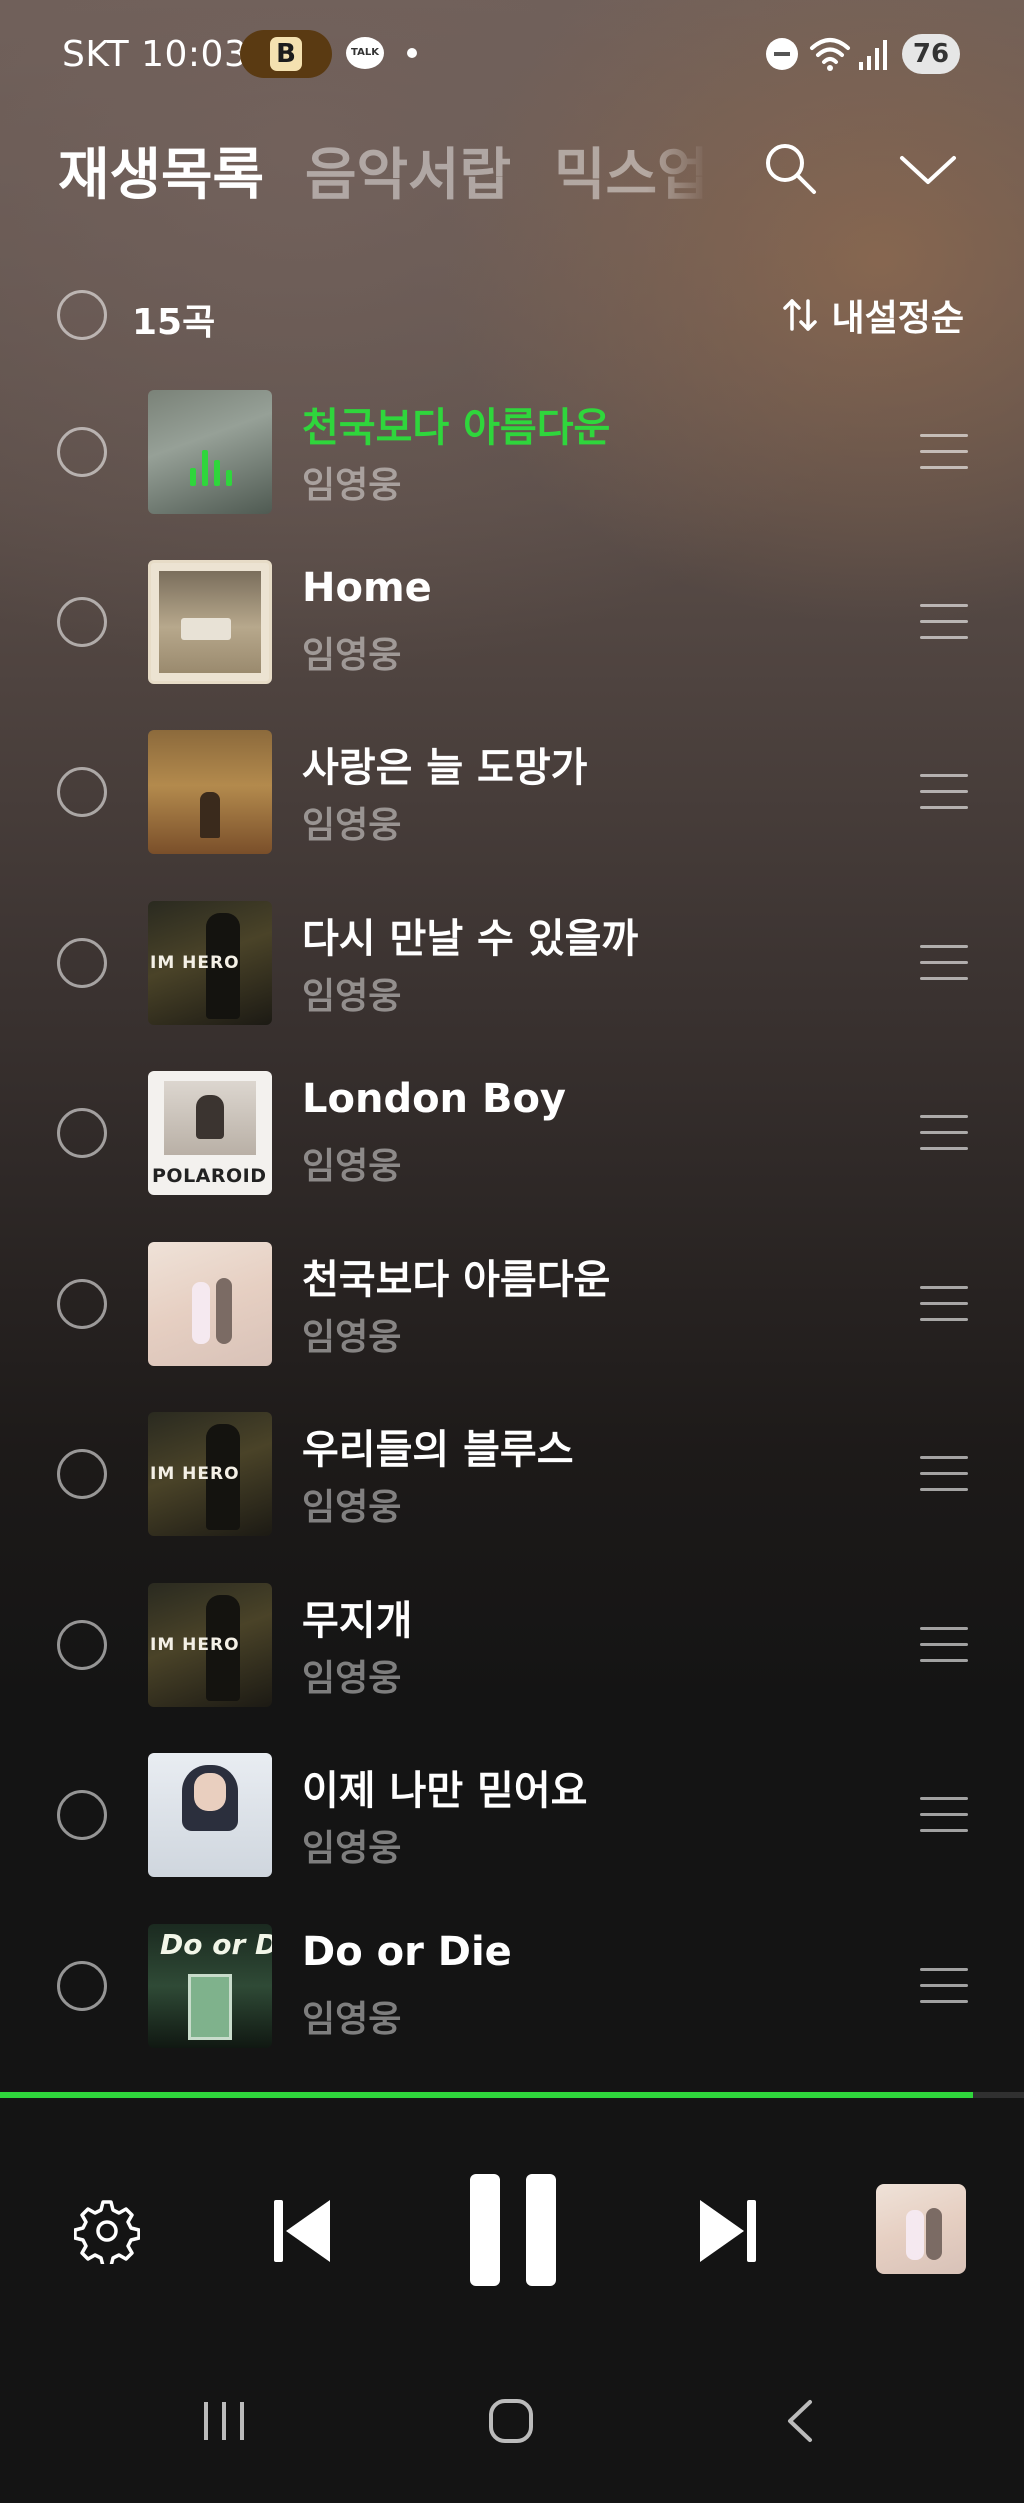  What do you see at coordinates (82, 315) in the screenshot?
I see `select-all-checkbox` at bounding box center [82, 315].